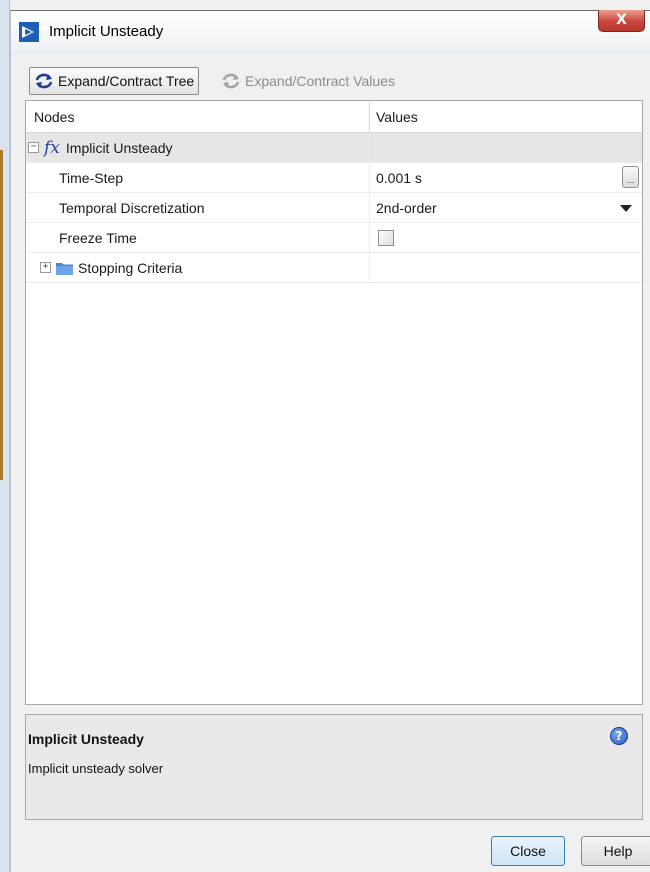  I want to click on tree-row-temporal-discretization: Temporal Discretization 2nd-order, so click(334, 208).